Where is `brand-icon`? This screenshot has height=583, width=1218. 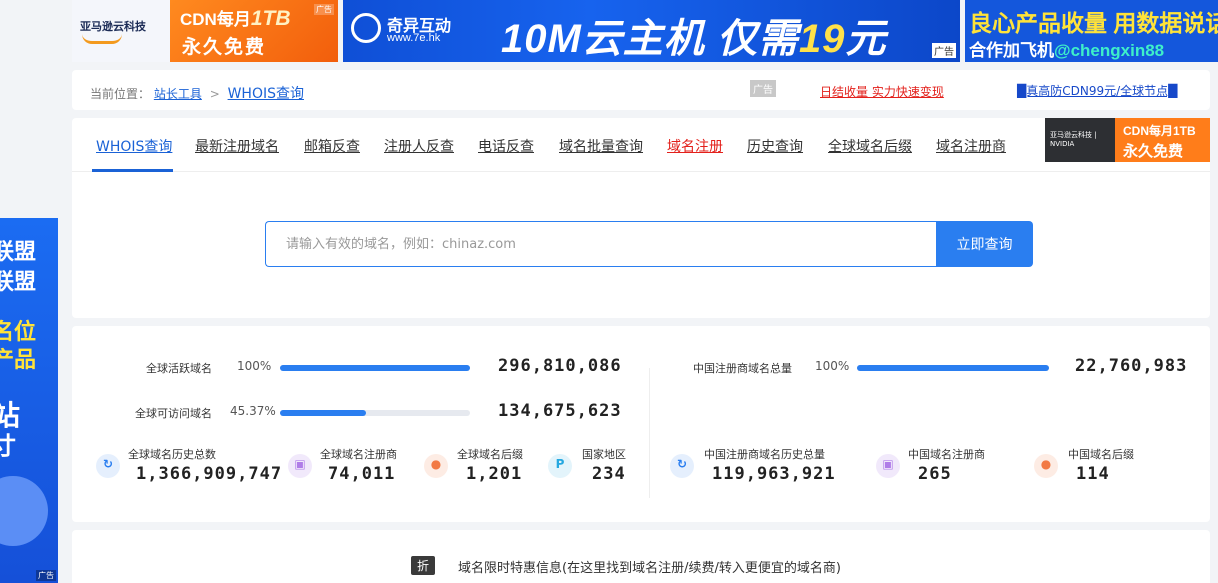
brand-icon is located at coordinates (366, 28).